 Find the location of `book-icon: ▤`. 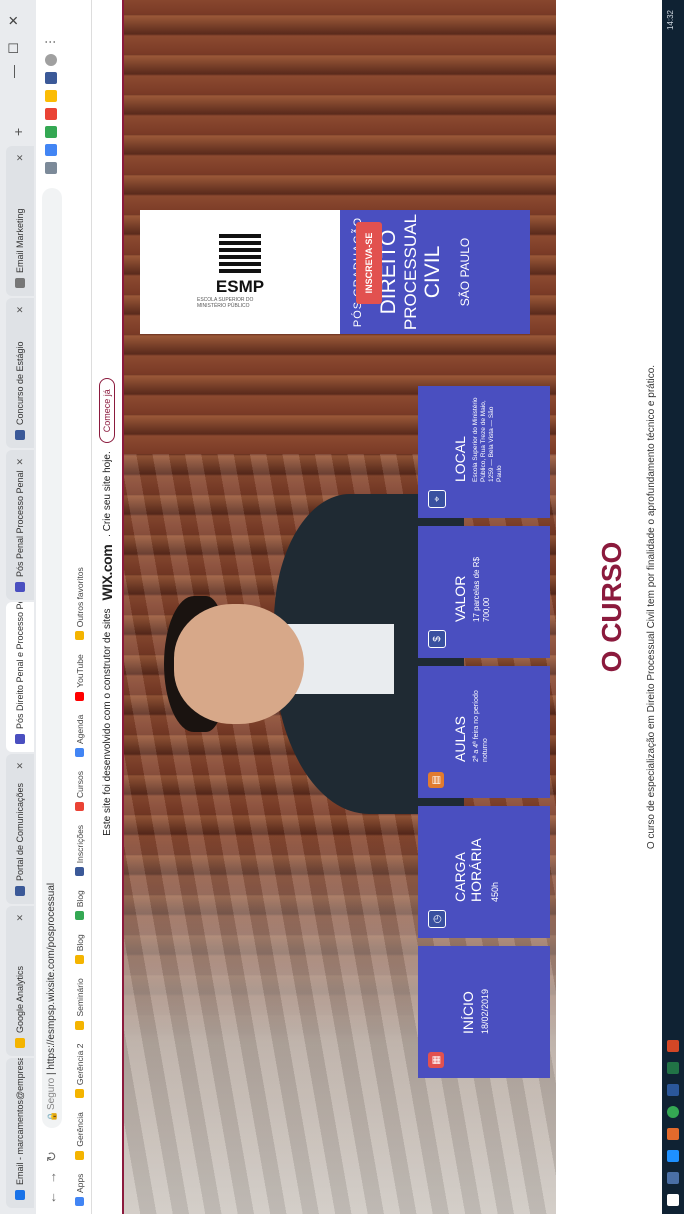

book-icon: ▤ is located at coordinates (436, 780).